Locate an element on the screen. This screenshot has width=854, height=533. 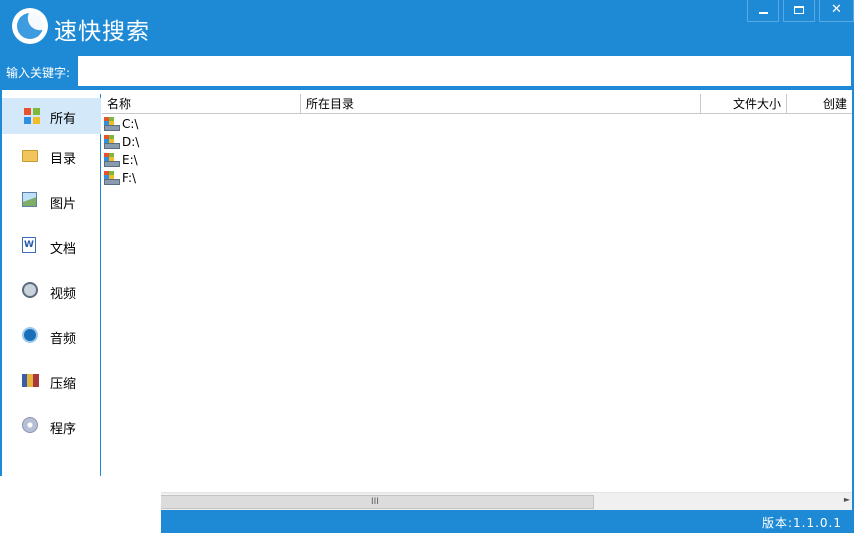
sidebar-item-label: 视频 is located at coordinates (63, 294).